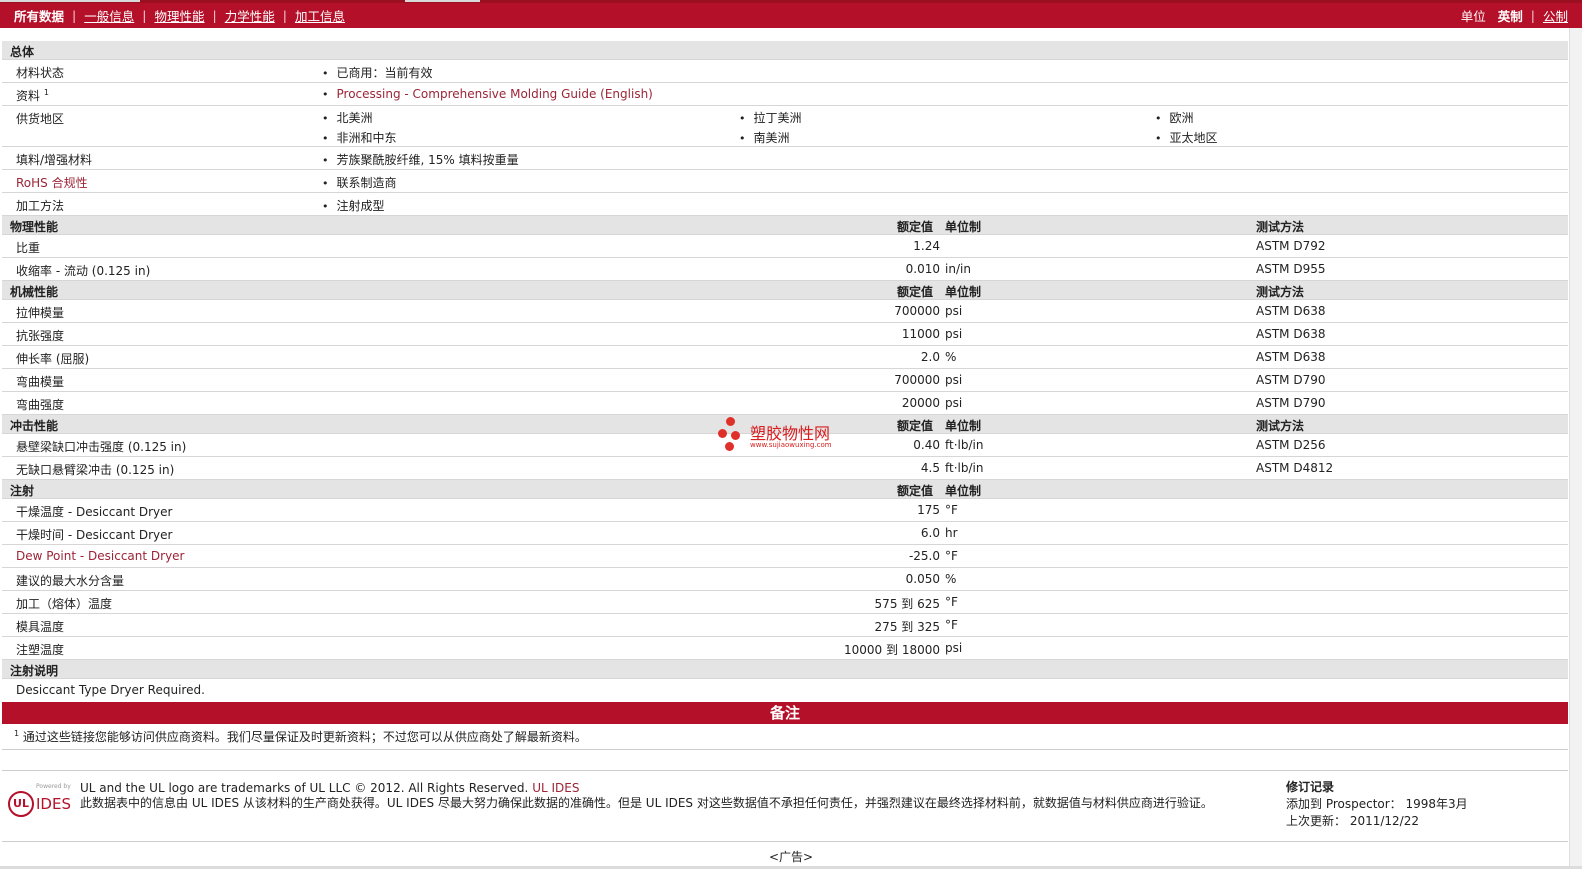  Describe the element at coordinates (359, 137) in the screenshot. I see `region-item: 非洲和中东` at that location.